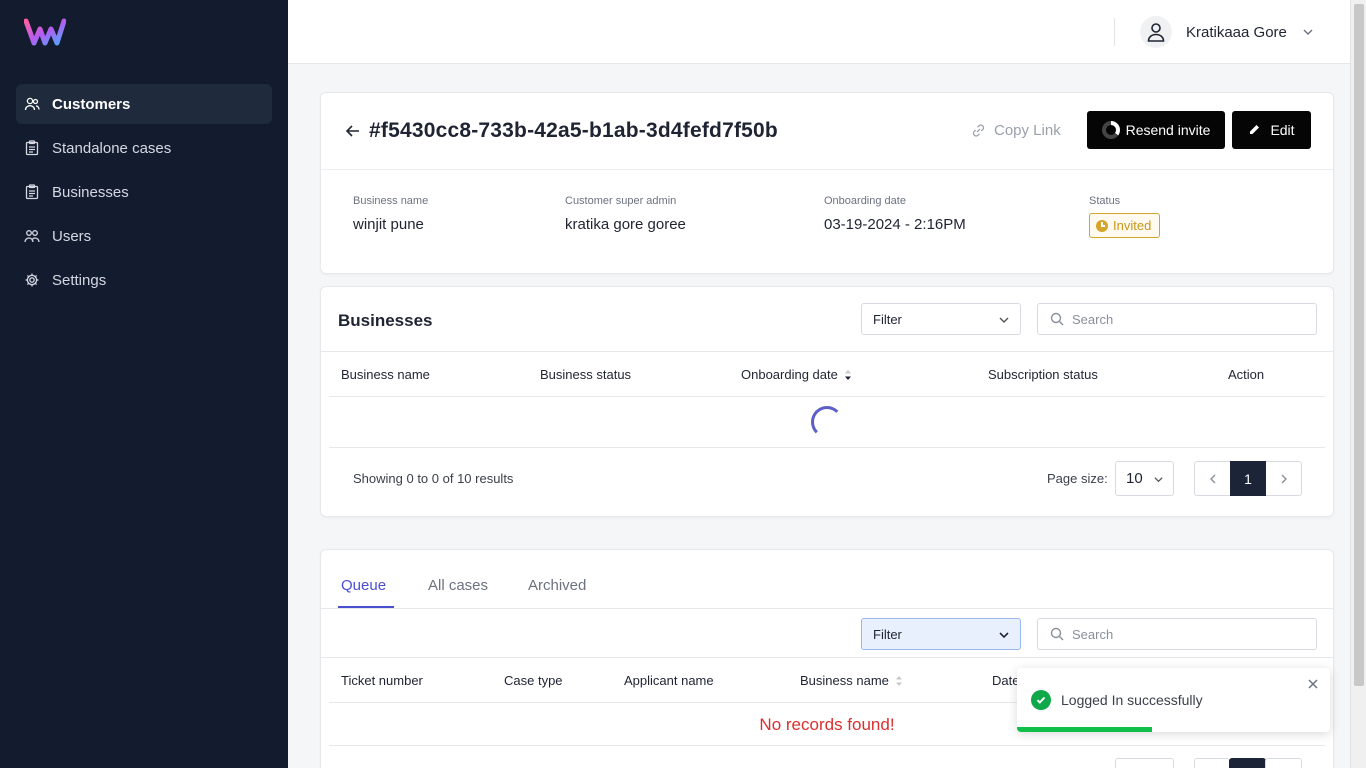  Describe the element at coordinates (621, 201) in the screenshot. I see `field-label: Customer super admin` at that location.